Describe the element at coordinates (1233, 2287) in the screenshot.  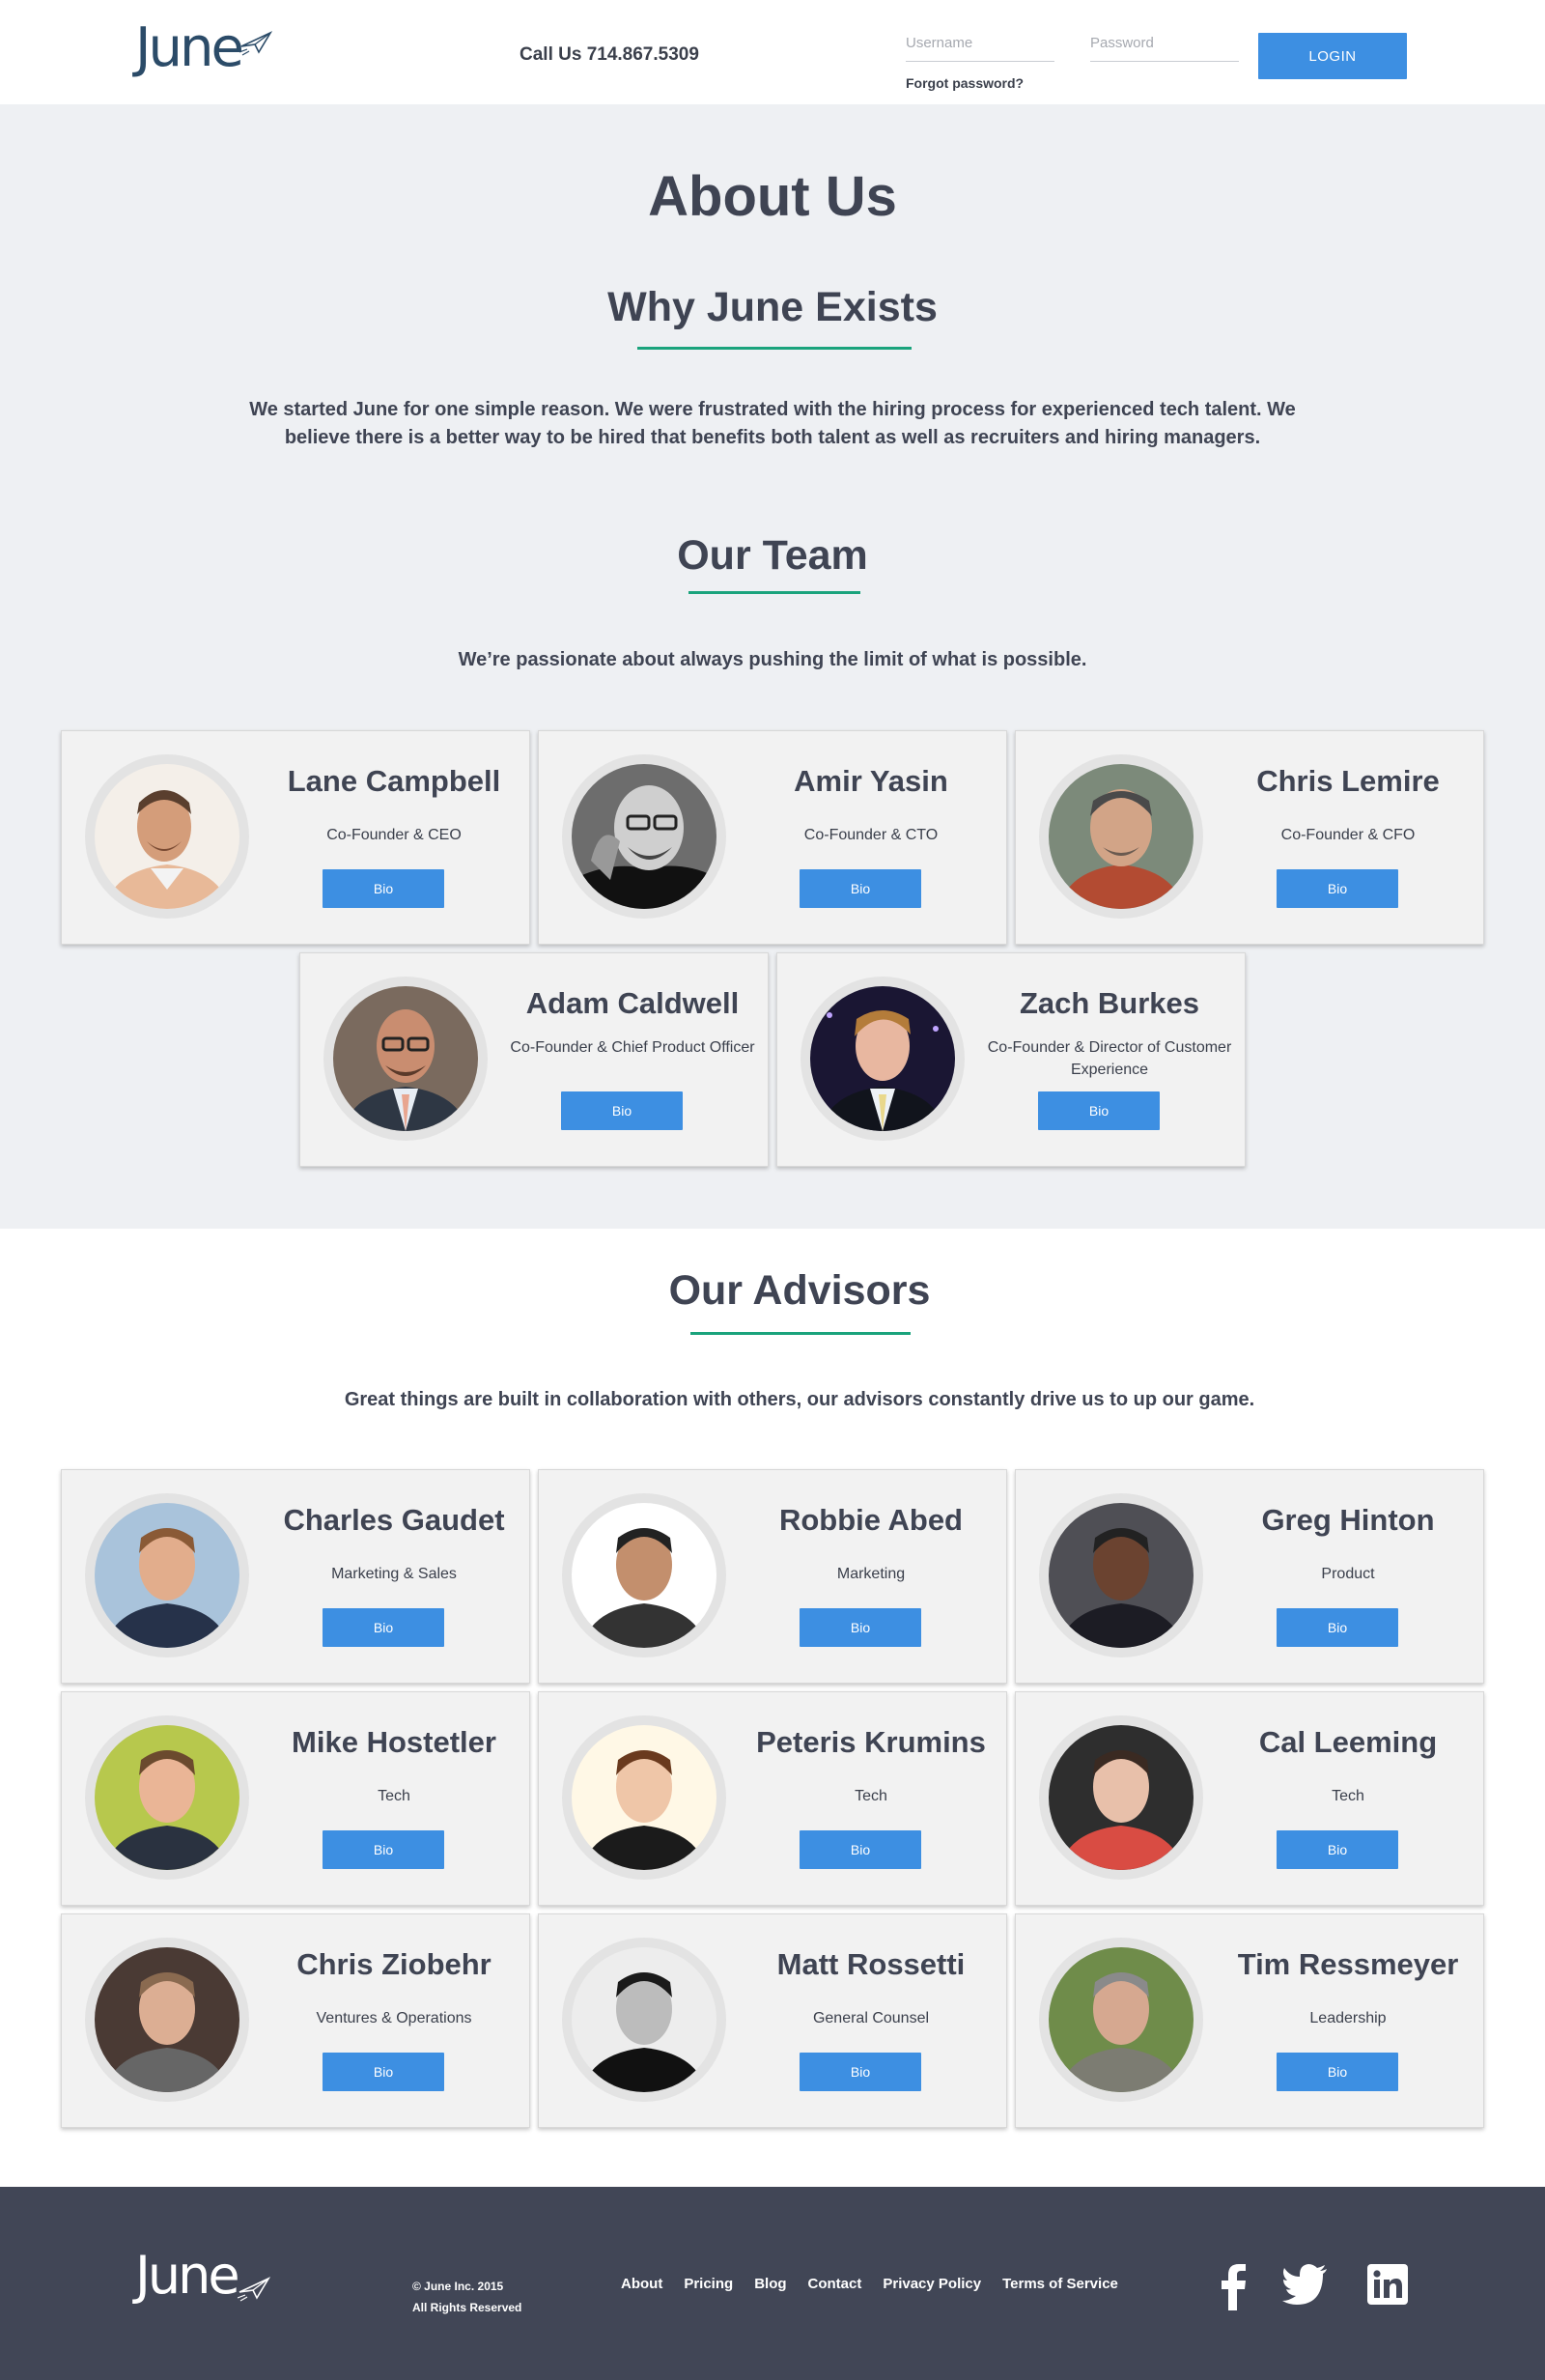
I see `facebook-icon` at that location.